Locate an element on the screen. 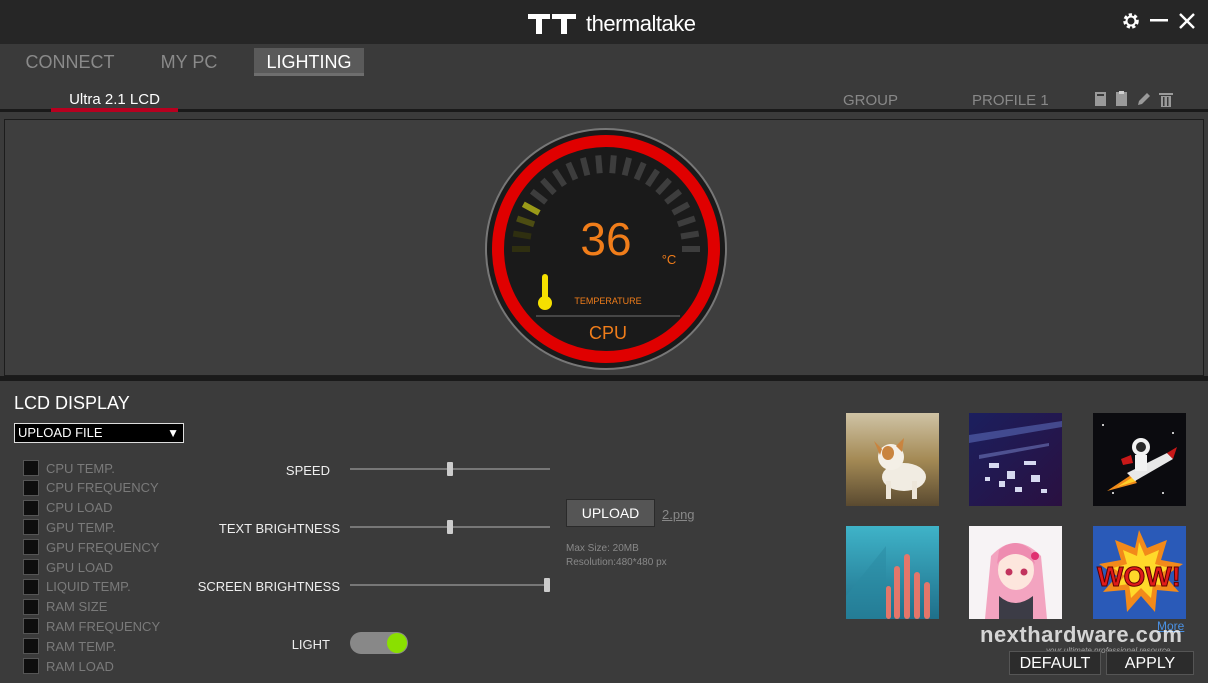 The width and height of the screenshot is (1208, 683). profile-copy-icon is located at coordinates (1101, 99).